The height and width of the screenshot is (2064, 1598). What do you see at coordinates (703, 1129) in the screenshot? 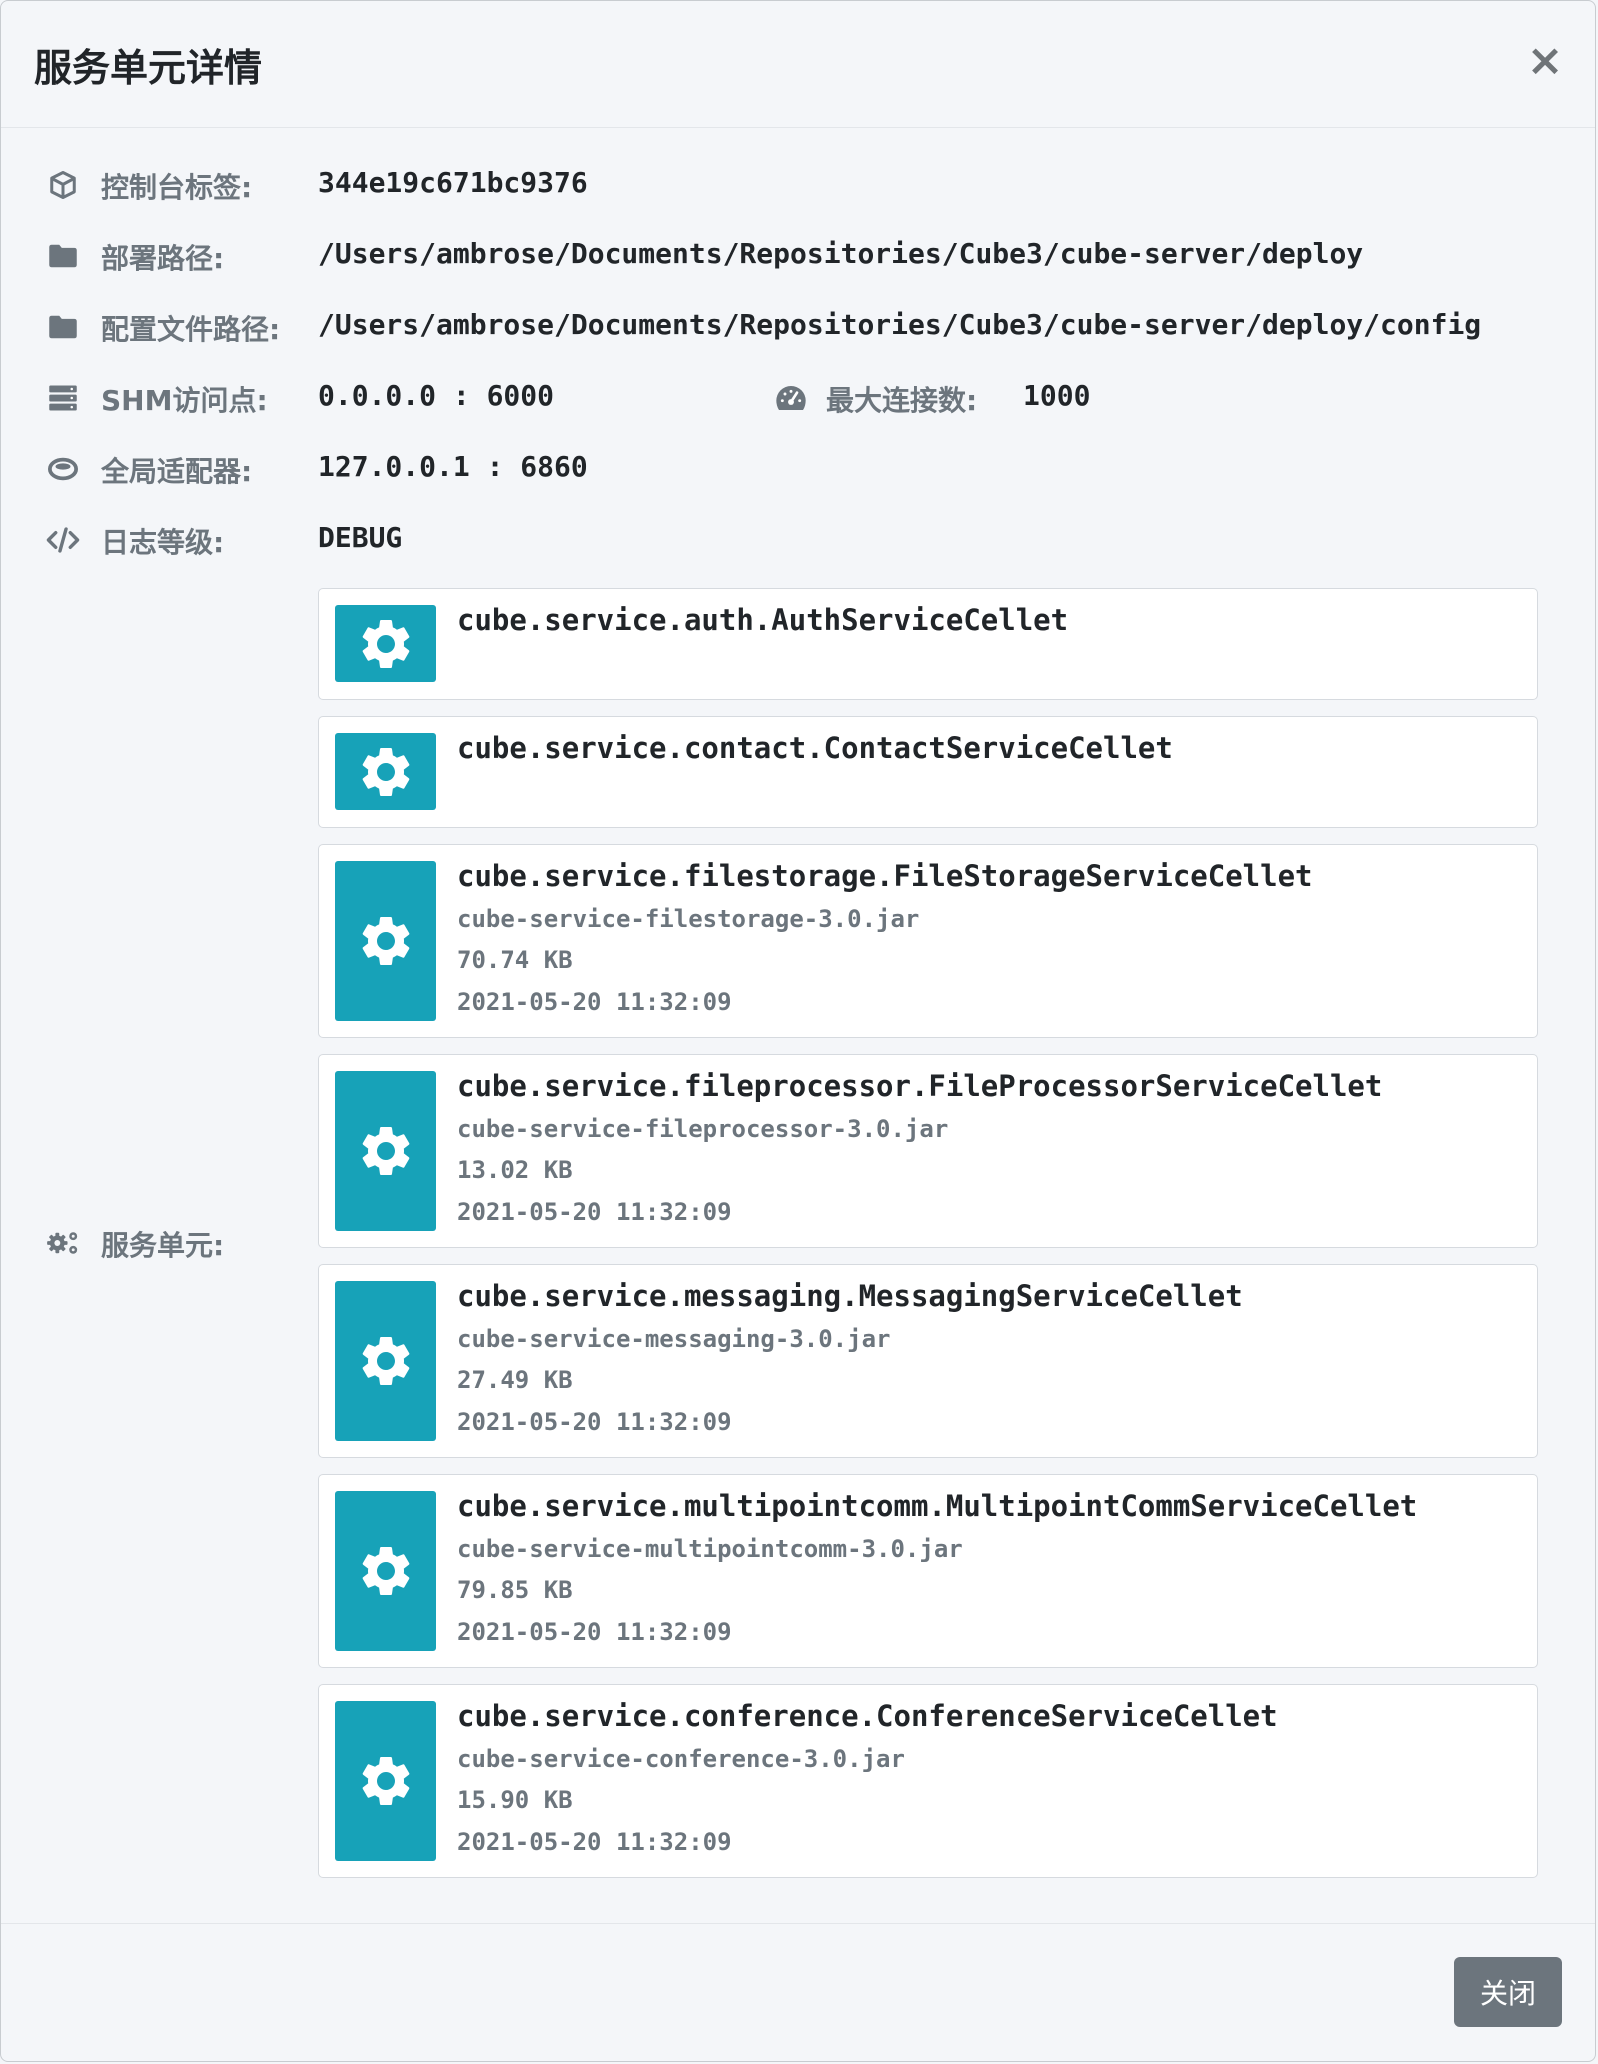
I see `cellet-jar: cube-service-fileprocessor-3.0.jar` at bounding box center [703, 1129].